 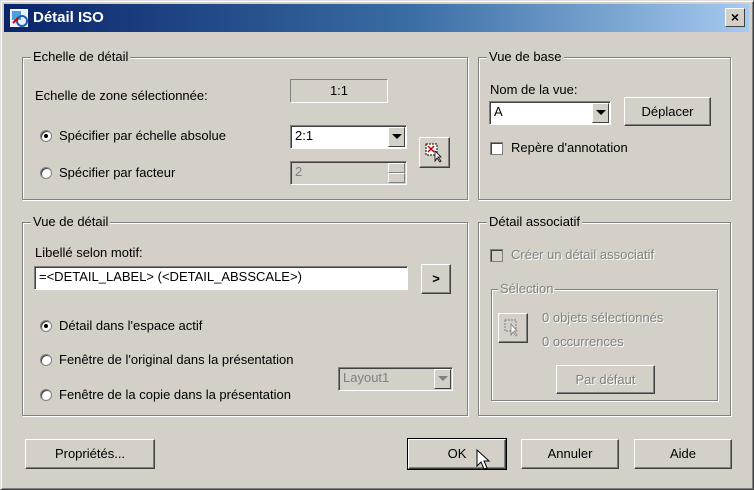 I want to click on close-icon: ×, so click(x=735, y=17).